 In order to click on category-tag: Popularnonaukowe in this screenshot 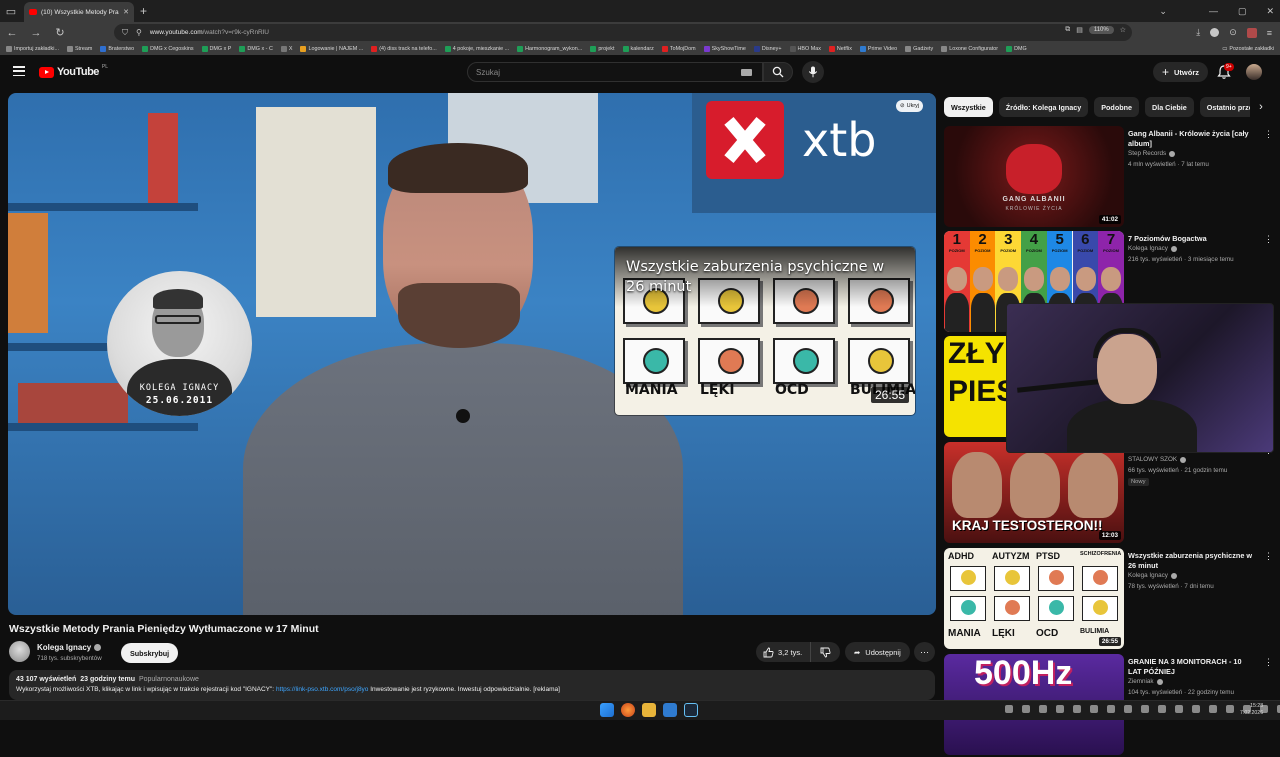, I will do `click(169, 679)`.